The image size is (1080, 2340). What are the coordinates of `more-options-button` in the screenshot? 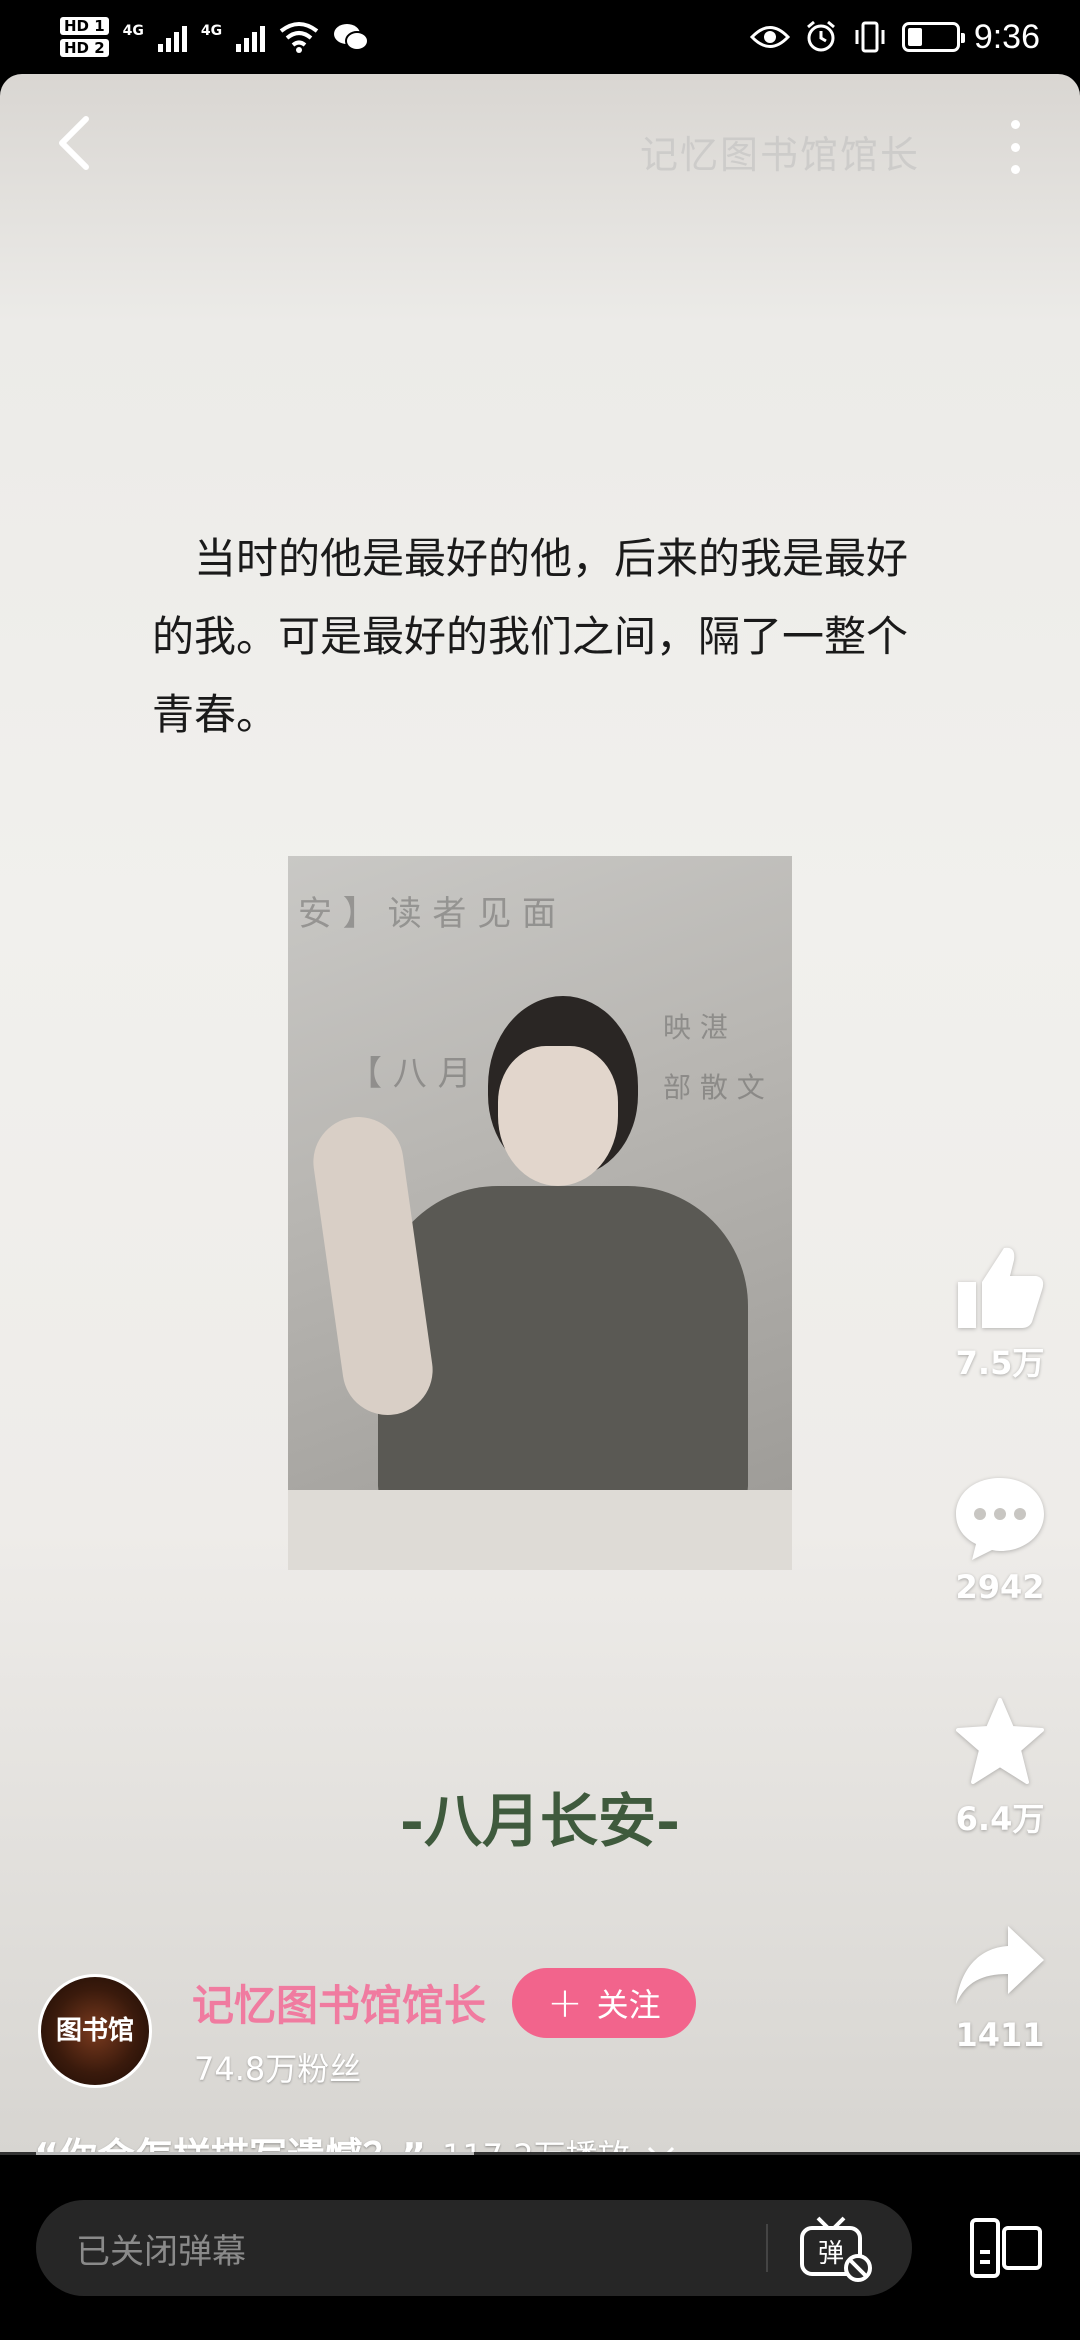 It's located at (1015, 147).